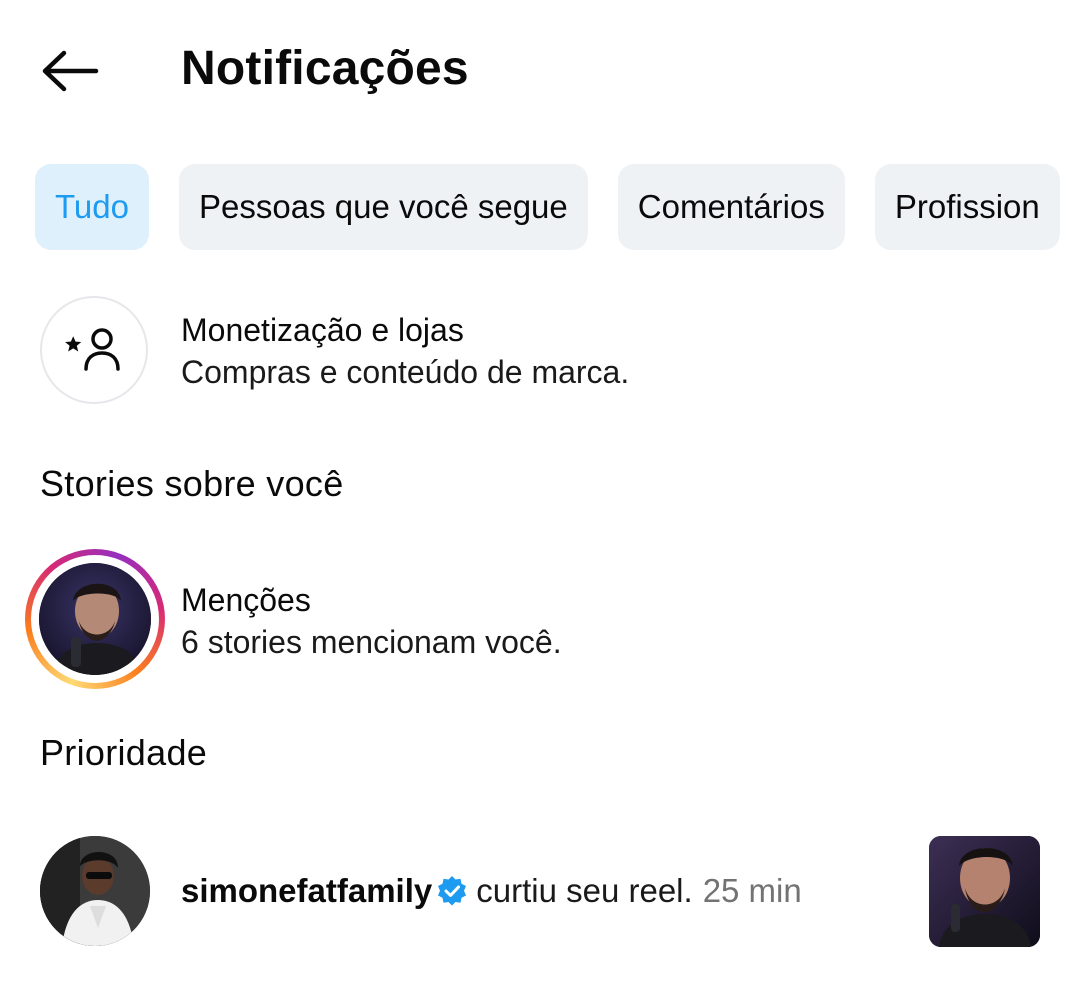  Describe the element at coordinates (306, 891) in the screenshot. I see `notification-username: simonefatfamily` at that location.